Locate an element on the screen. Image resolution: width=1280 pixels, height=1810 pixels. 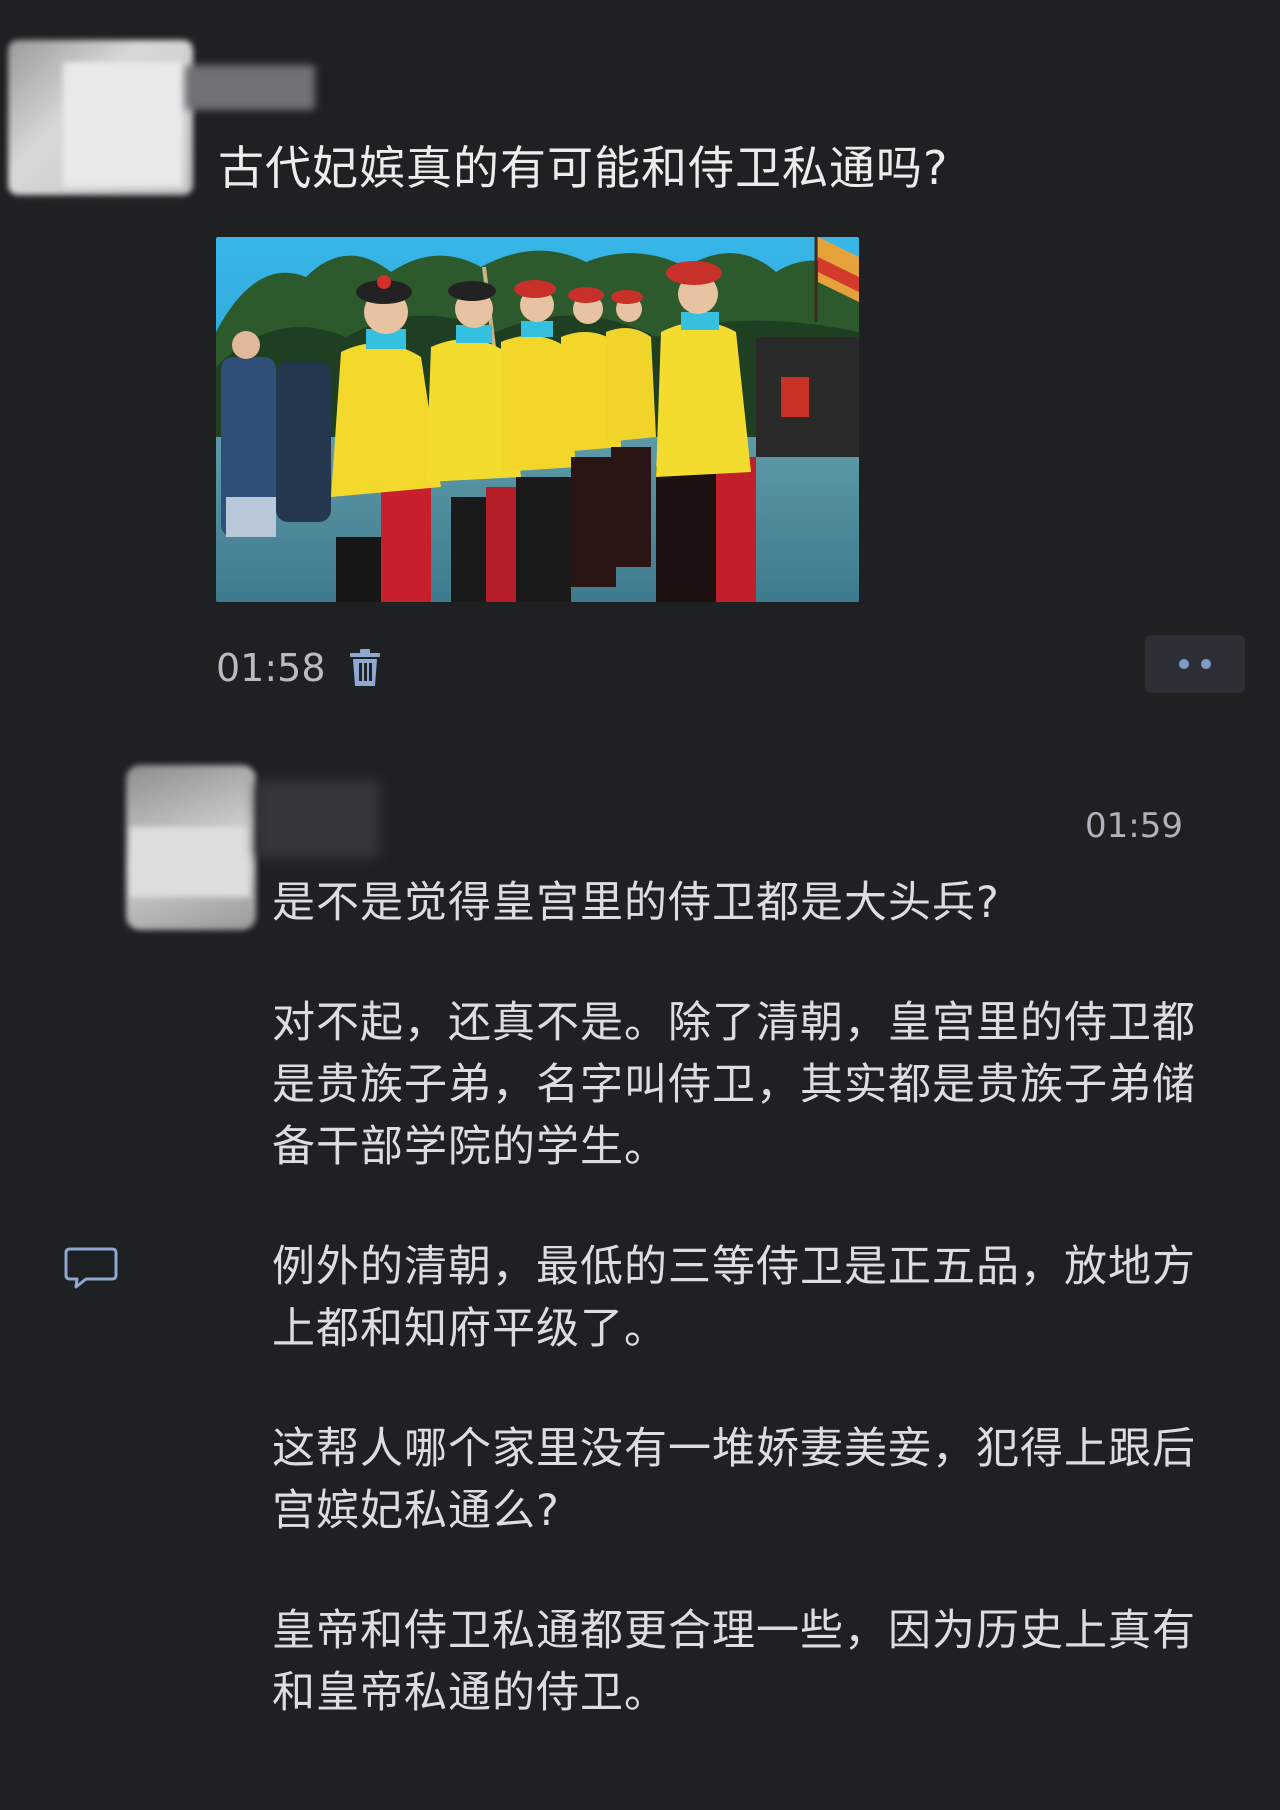
post-time: 01:58 is located at coordinates (271, 668).